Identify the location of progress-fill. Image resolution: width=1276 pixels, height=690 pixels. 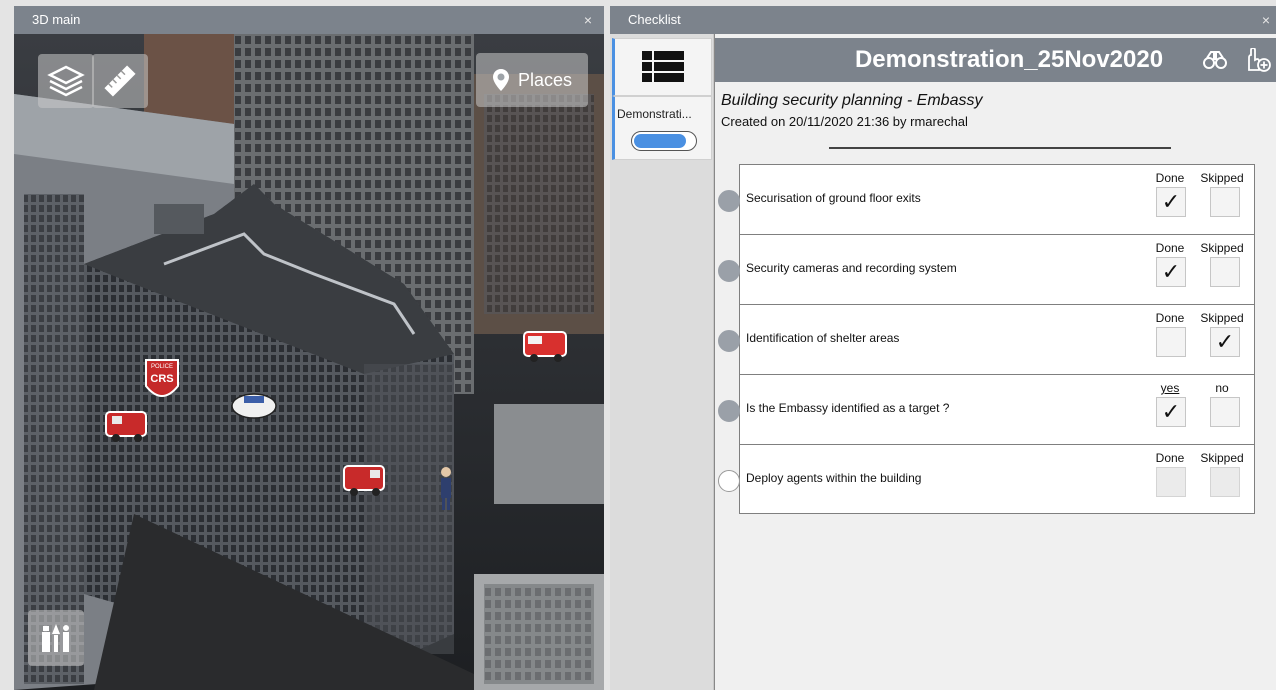
(660, 141).